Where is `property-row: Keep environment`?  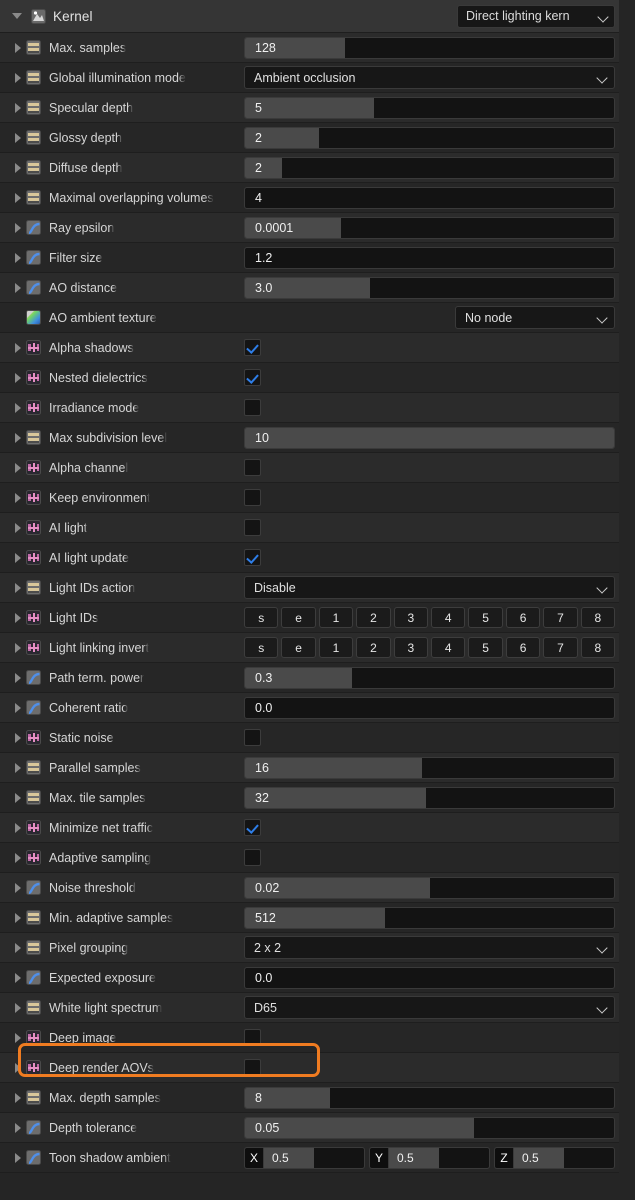
property-row: Keep environment is located at coordinates (309, 498).